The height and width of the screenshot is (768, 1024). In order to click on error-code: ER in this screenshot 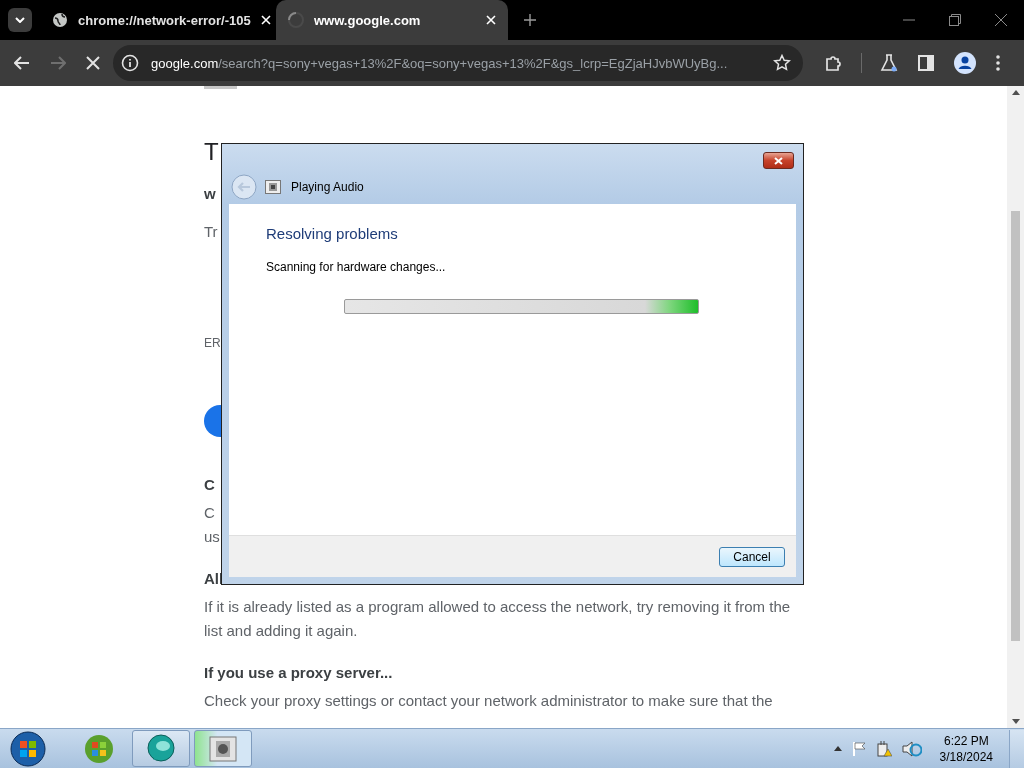, I will do `click(212, 343)`.